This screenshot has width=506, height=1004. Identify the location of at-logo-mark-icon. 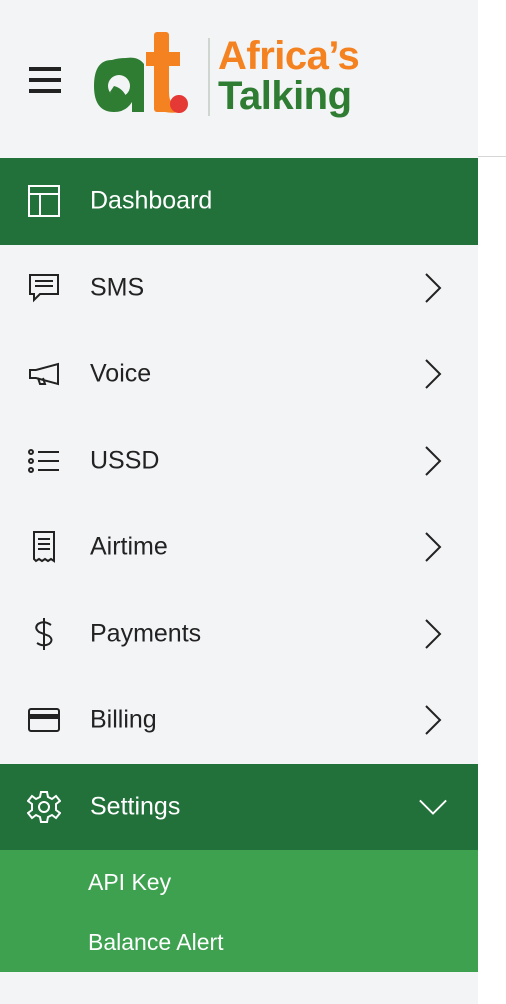
(141, 72).